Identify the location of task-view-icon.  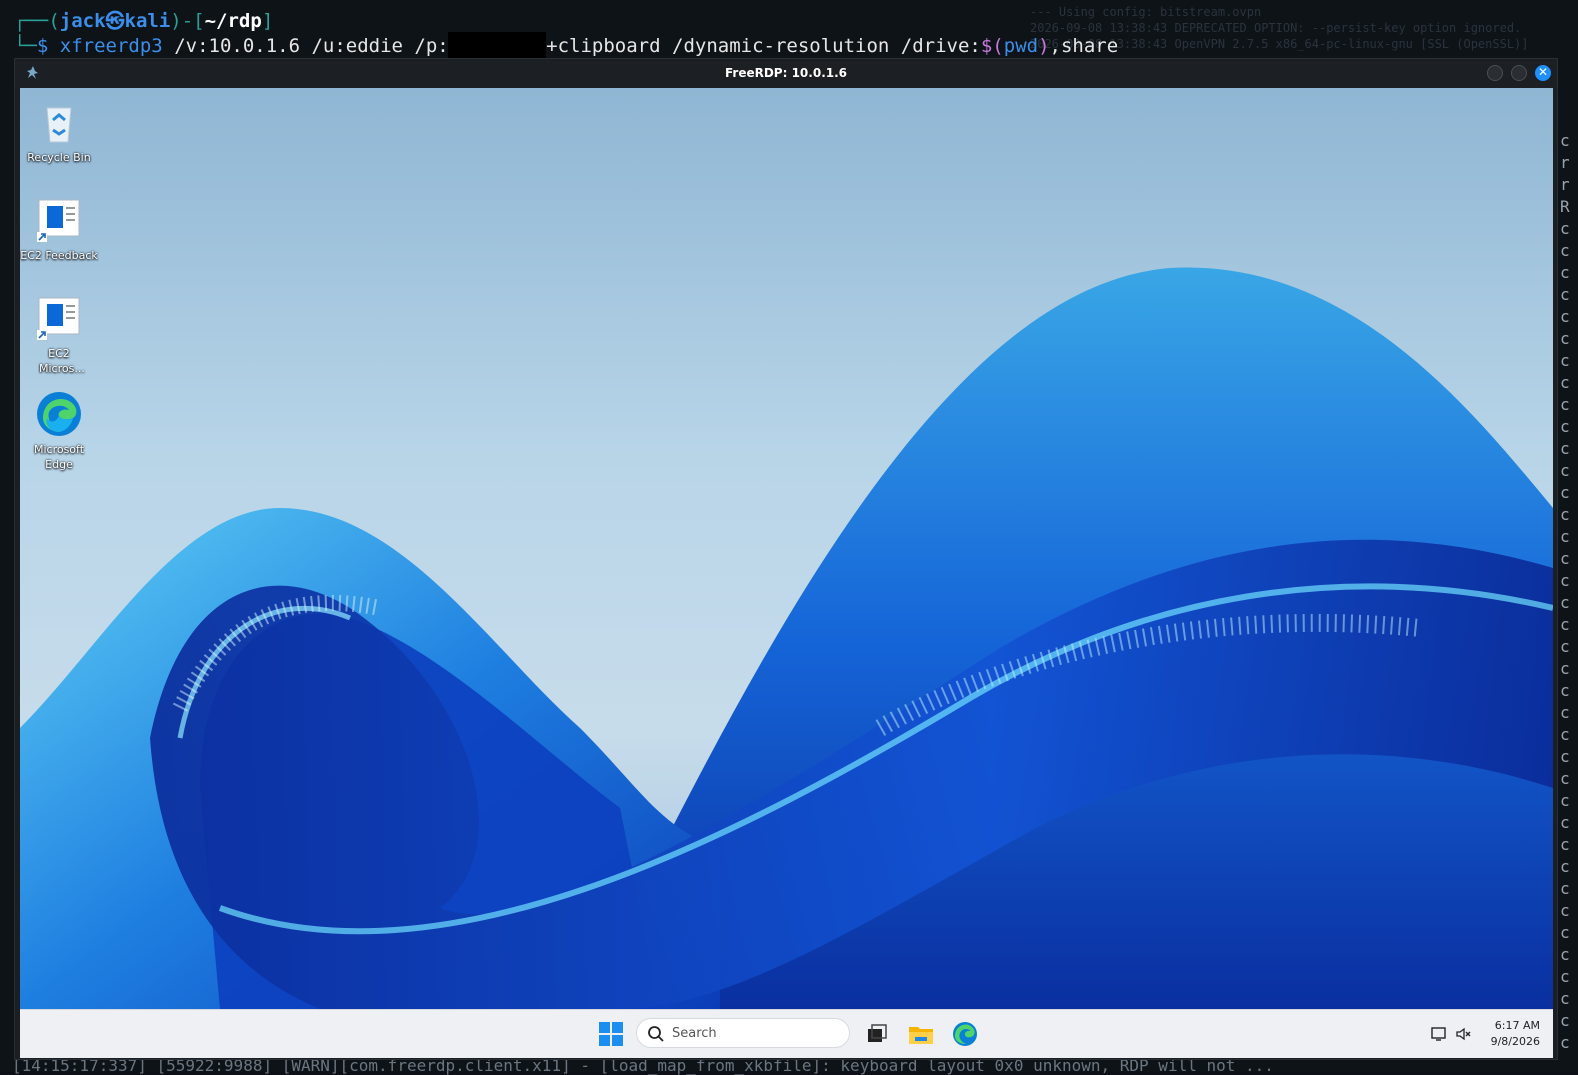
(877, 1034).